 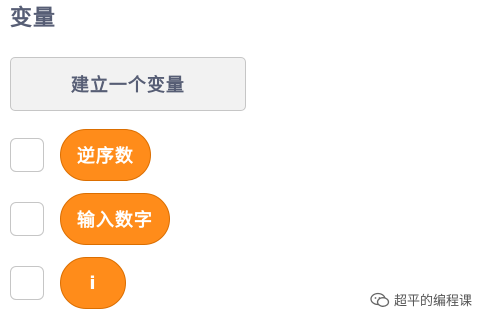 What do you see at coordinates (128, 84) in the screenshot?
I see `make-variable-button: 建立一个变量` at bounding box center [128, 84].